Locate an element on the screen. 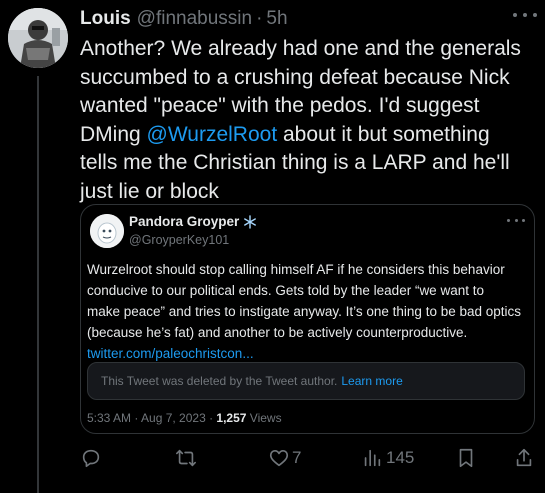 Image resolution: width=545 pixels, height=493 pixels. tweet-action-bar: 7 145 is located at coordinates (310, 458).